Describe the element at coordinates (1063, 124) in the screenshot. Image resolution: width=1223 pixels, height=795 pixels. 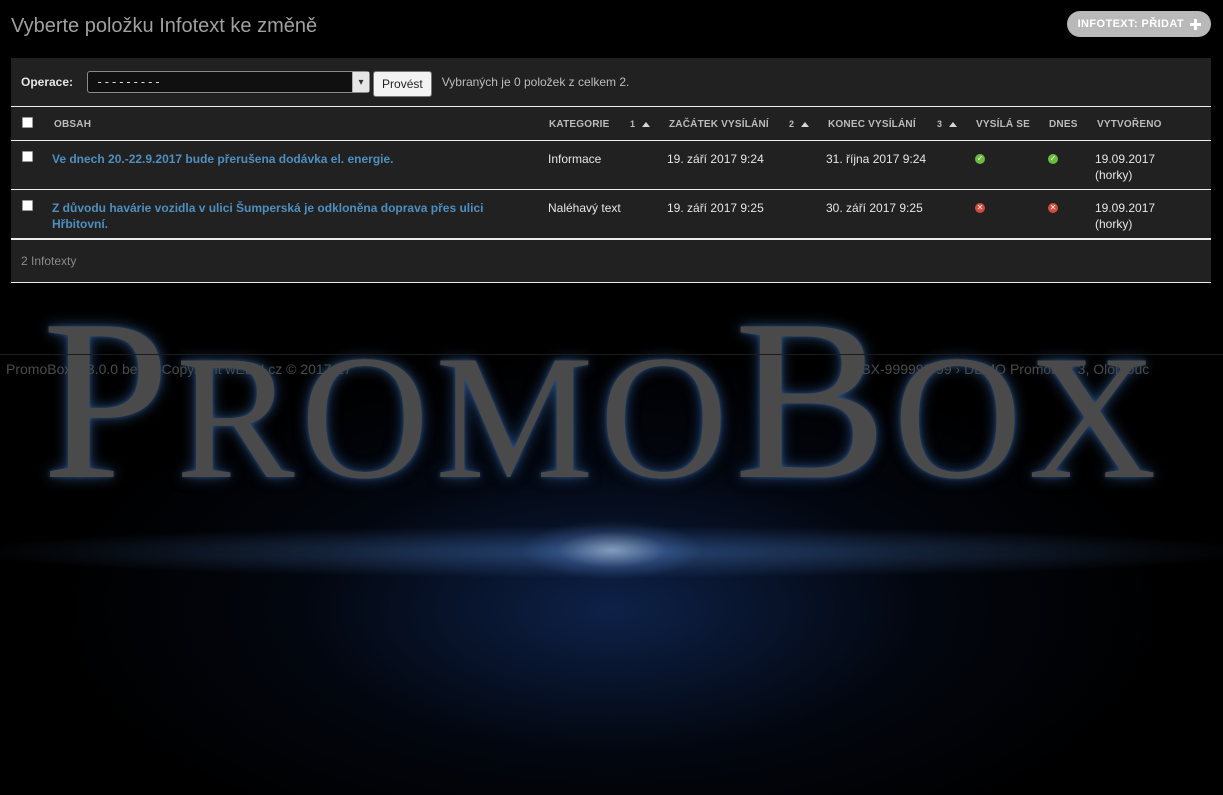
I see `column-header-today: DNES` at that location.